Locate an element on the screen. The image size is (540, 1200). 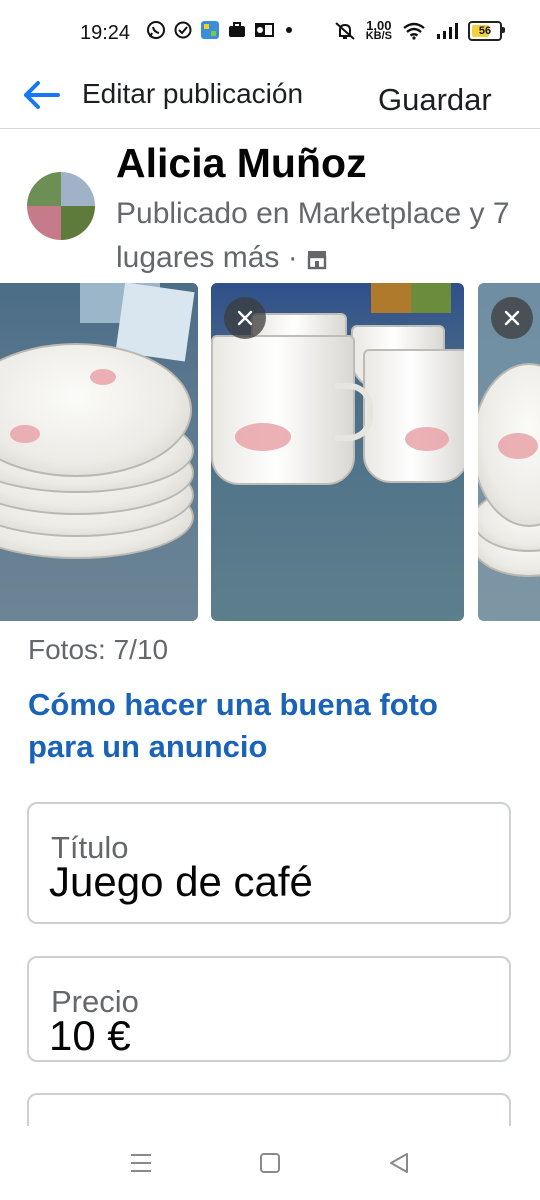
triangle-back-icon is located at coordinates (399, 1163).